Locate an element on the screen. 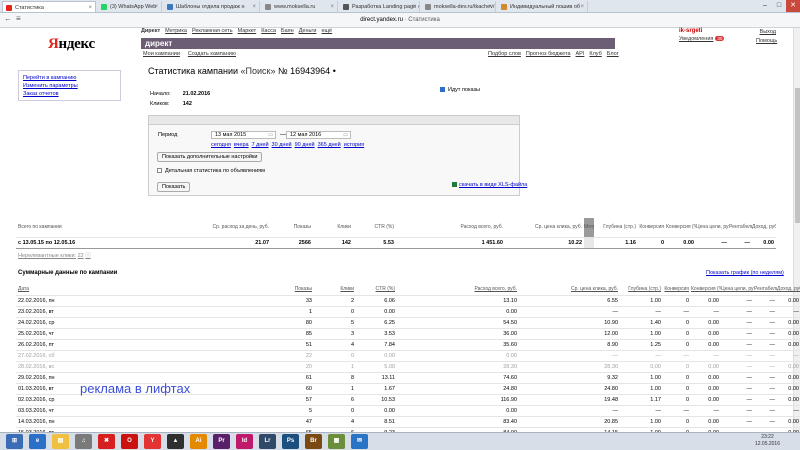 The width and height of the screenshot is (800, 450). taskbar-app-icon: Br is located at coordinates (313, 441).